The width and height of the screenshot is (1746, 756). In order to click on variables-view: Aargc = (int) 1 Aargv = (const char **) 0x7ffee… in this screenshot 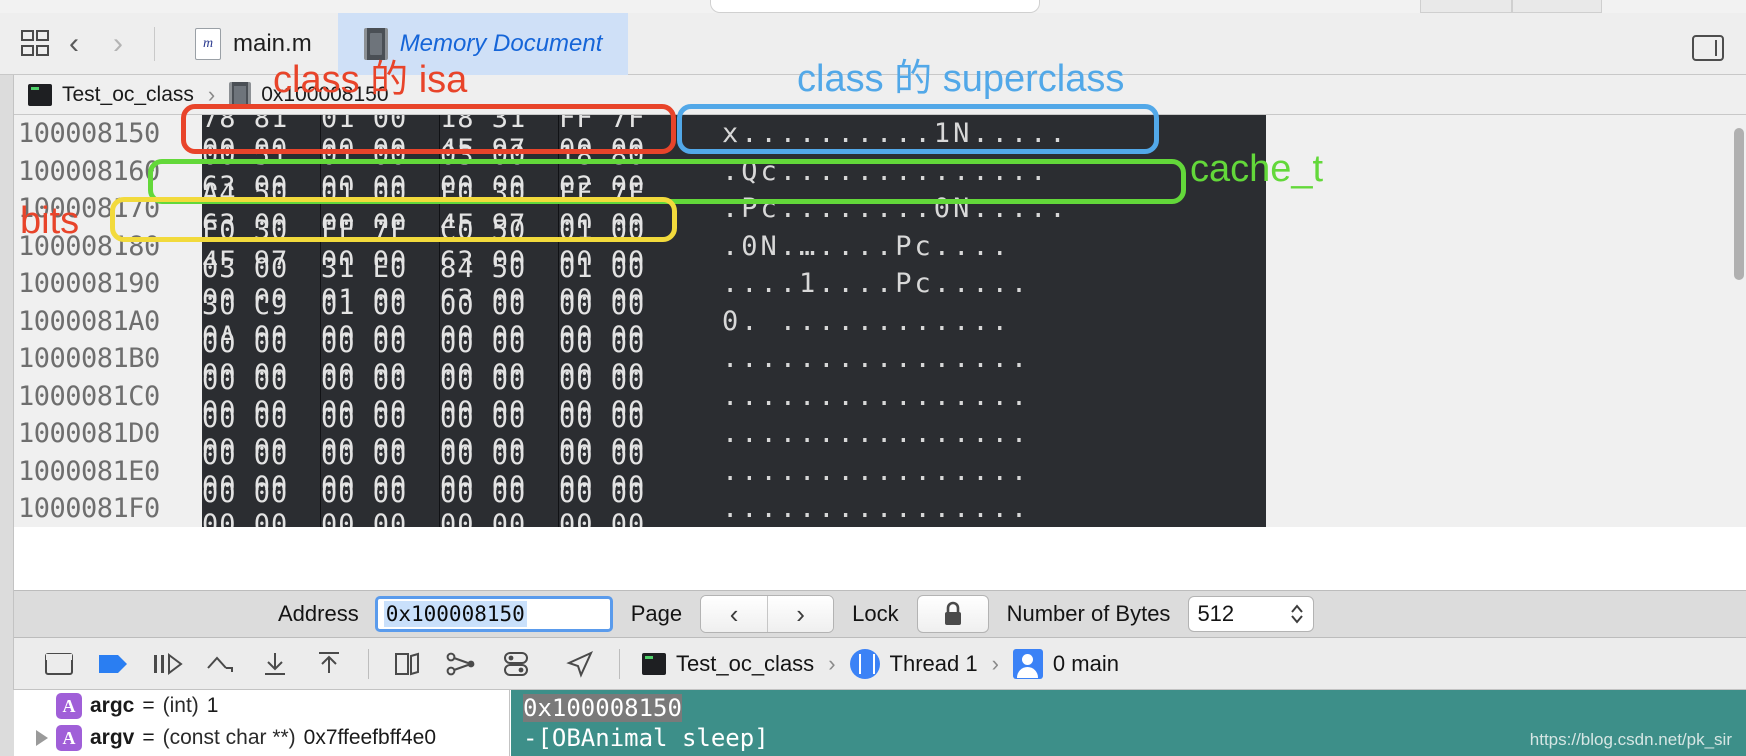, I will do `click(262, 723)`.